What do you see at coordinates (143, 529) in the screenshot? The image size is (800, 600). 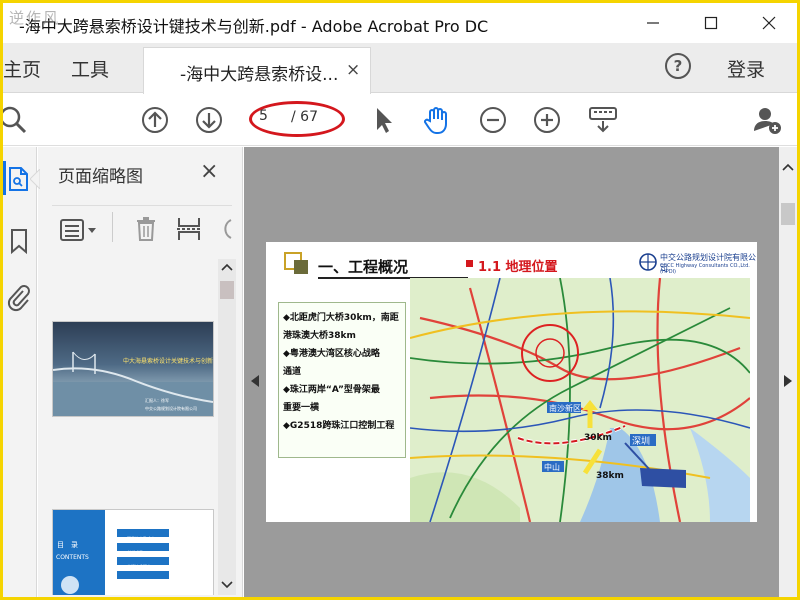 I see `toc-item: 工程概况` at bounding box center [143, 529].